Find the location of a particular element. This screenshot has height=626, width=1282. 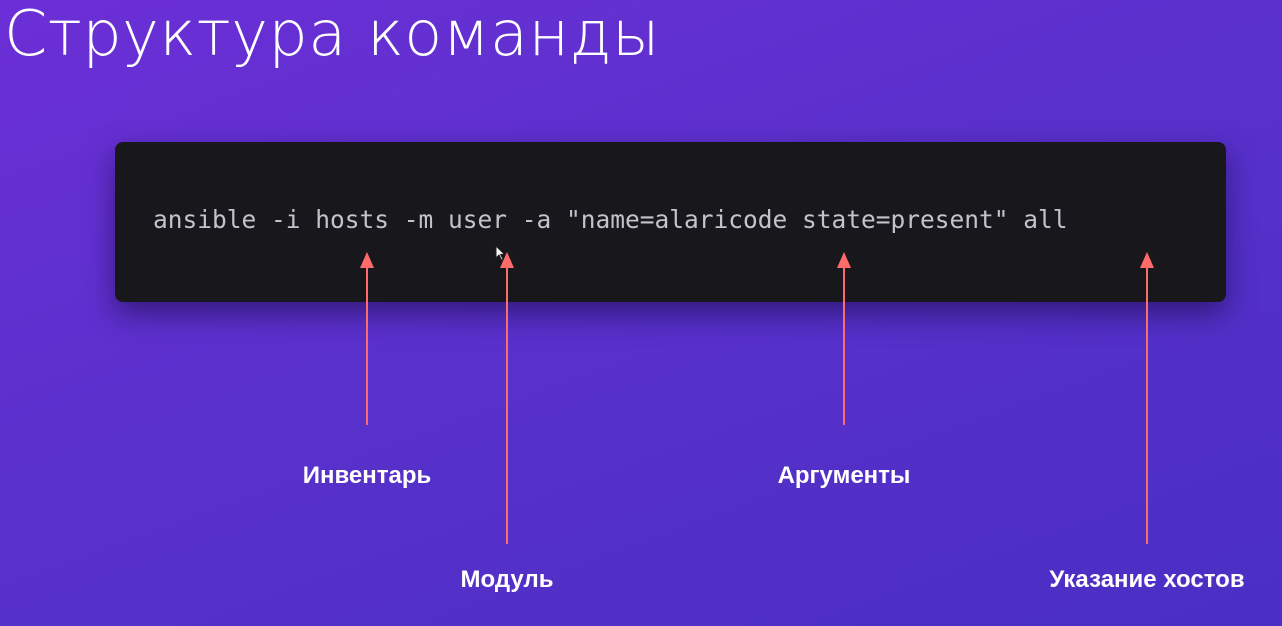

arguments-label: Аргументы is located at coordinates (844, 475).